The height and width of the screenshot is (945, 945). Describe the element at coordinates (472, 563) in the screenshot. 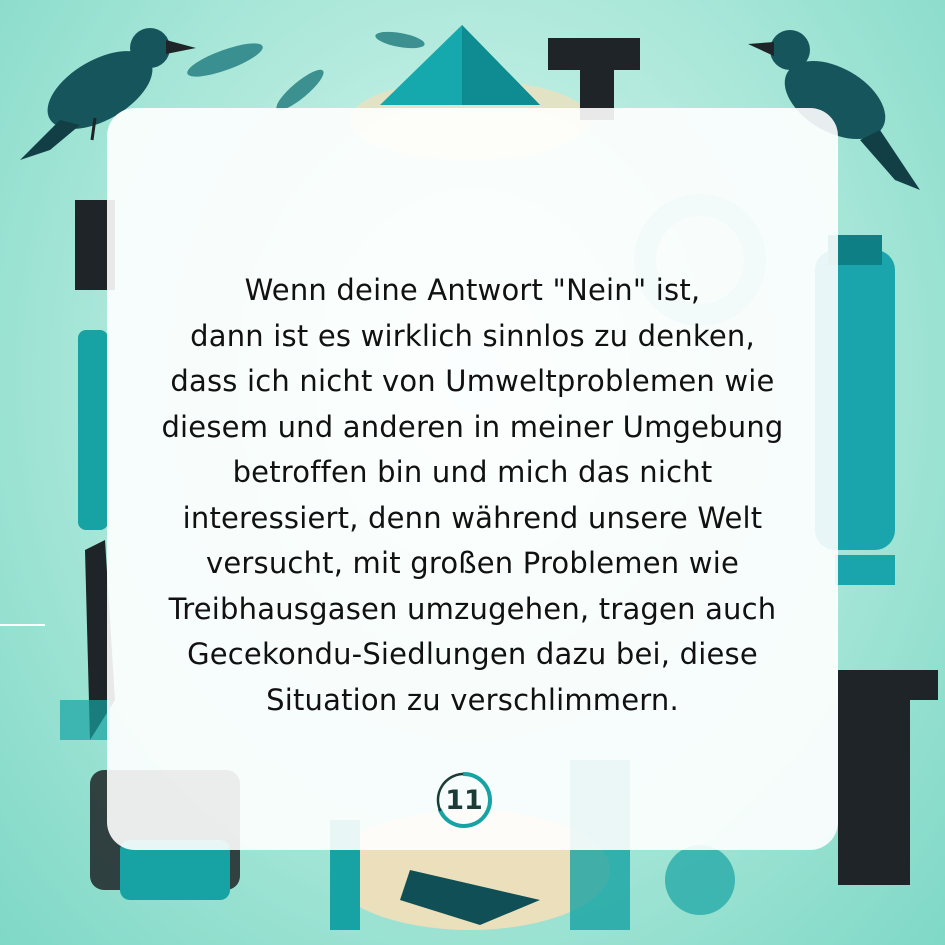

I see `quote-line: versucht, mit großen Problemen wie` at that location.